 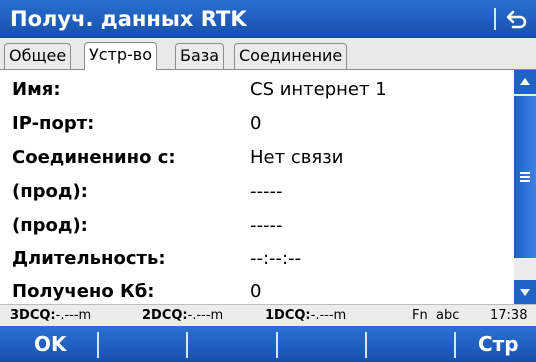 I want to click on clock: 17:38, so click(x=509, y=315).